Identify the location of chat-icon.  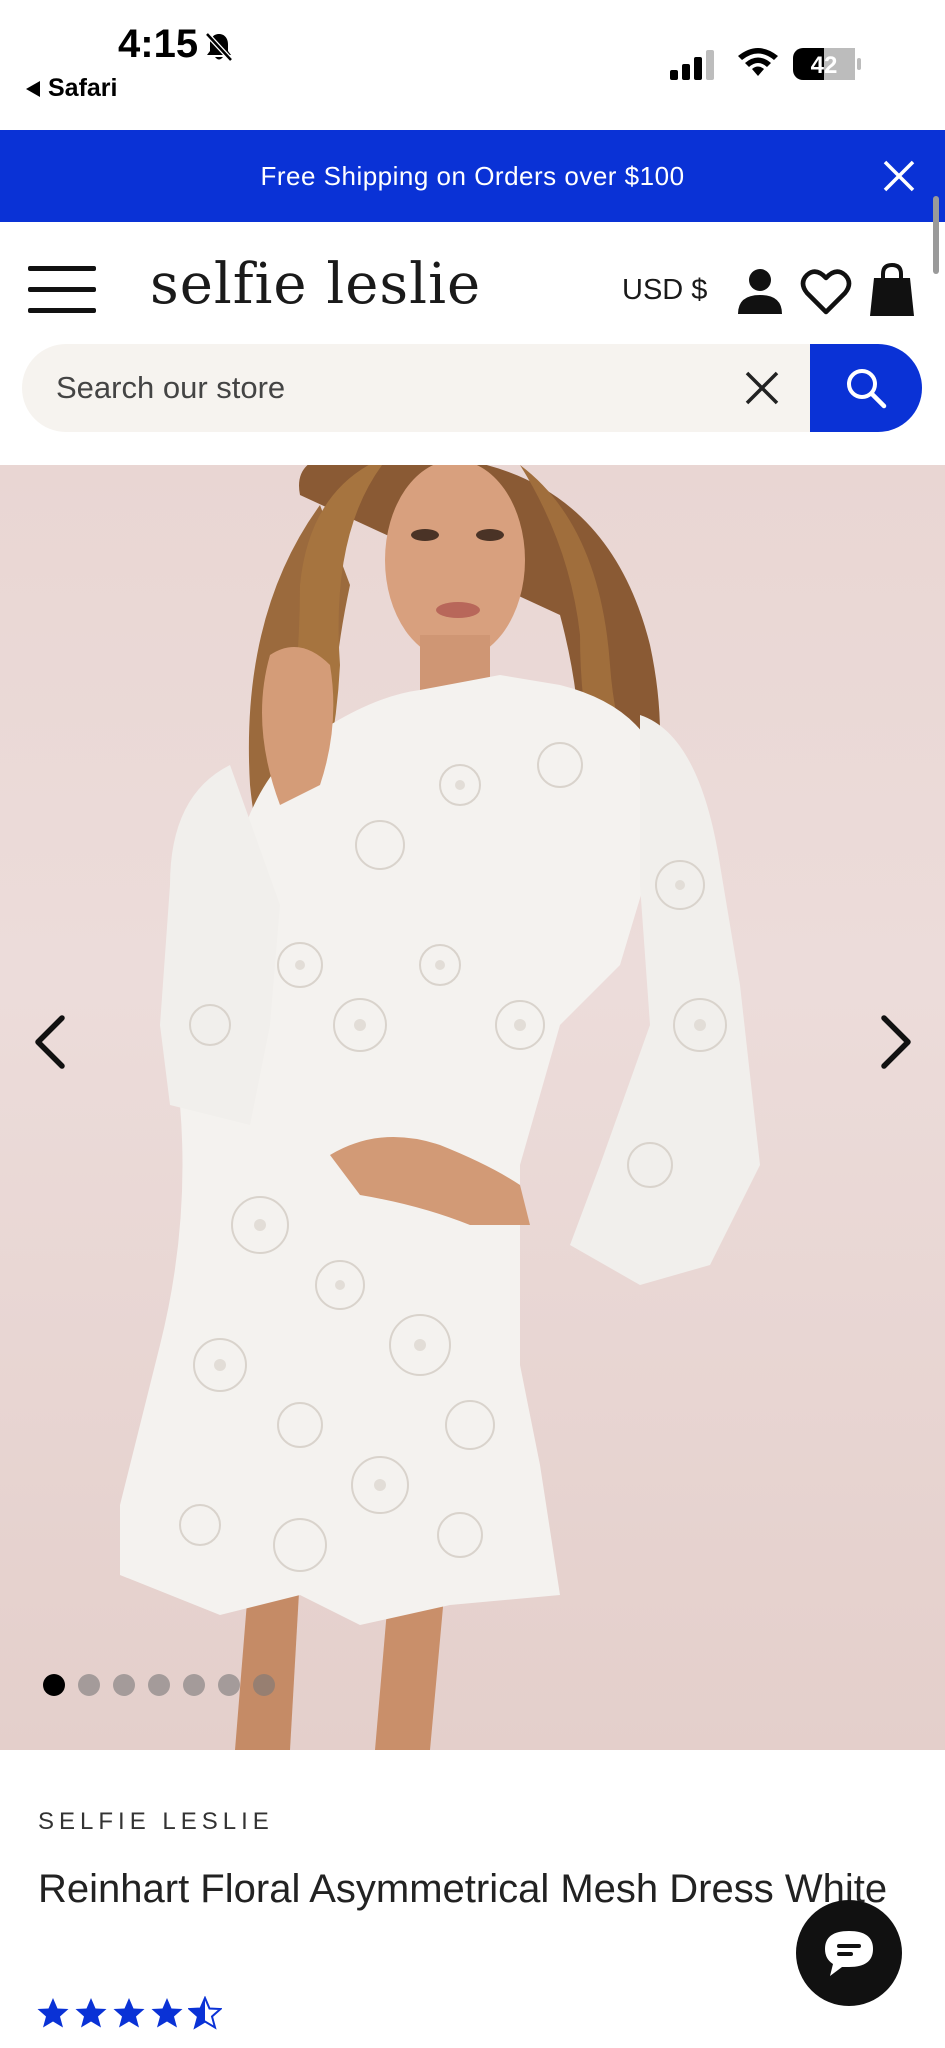
(849, 1953).